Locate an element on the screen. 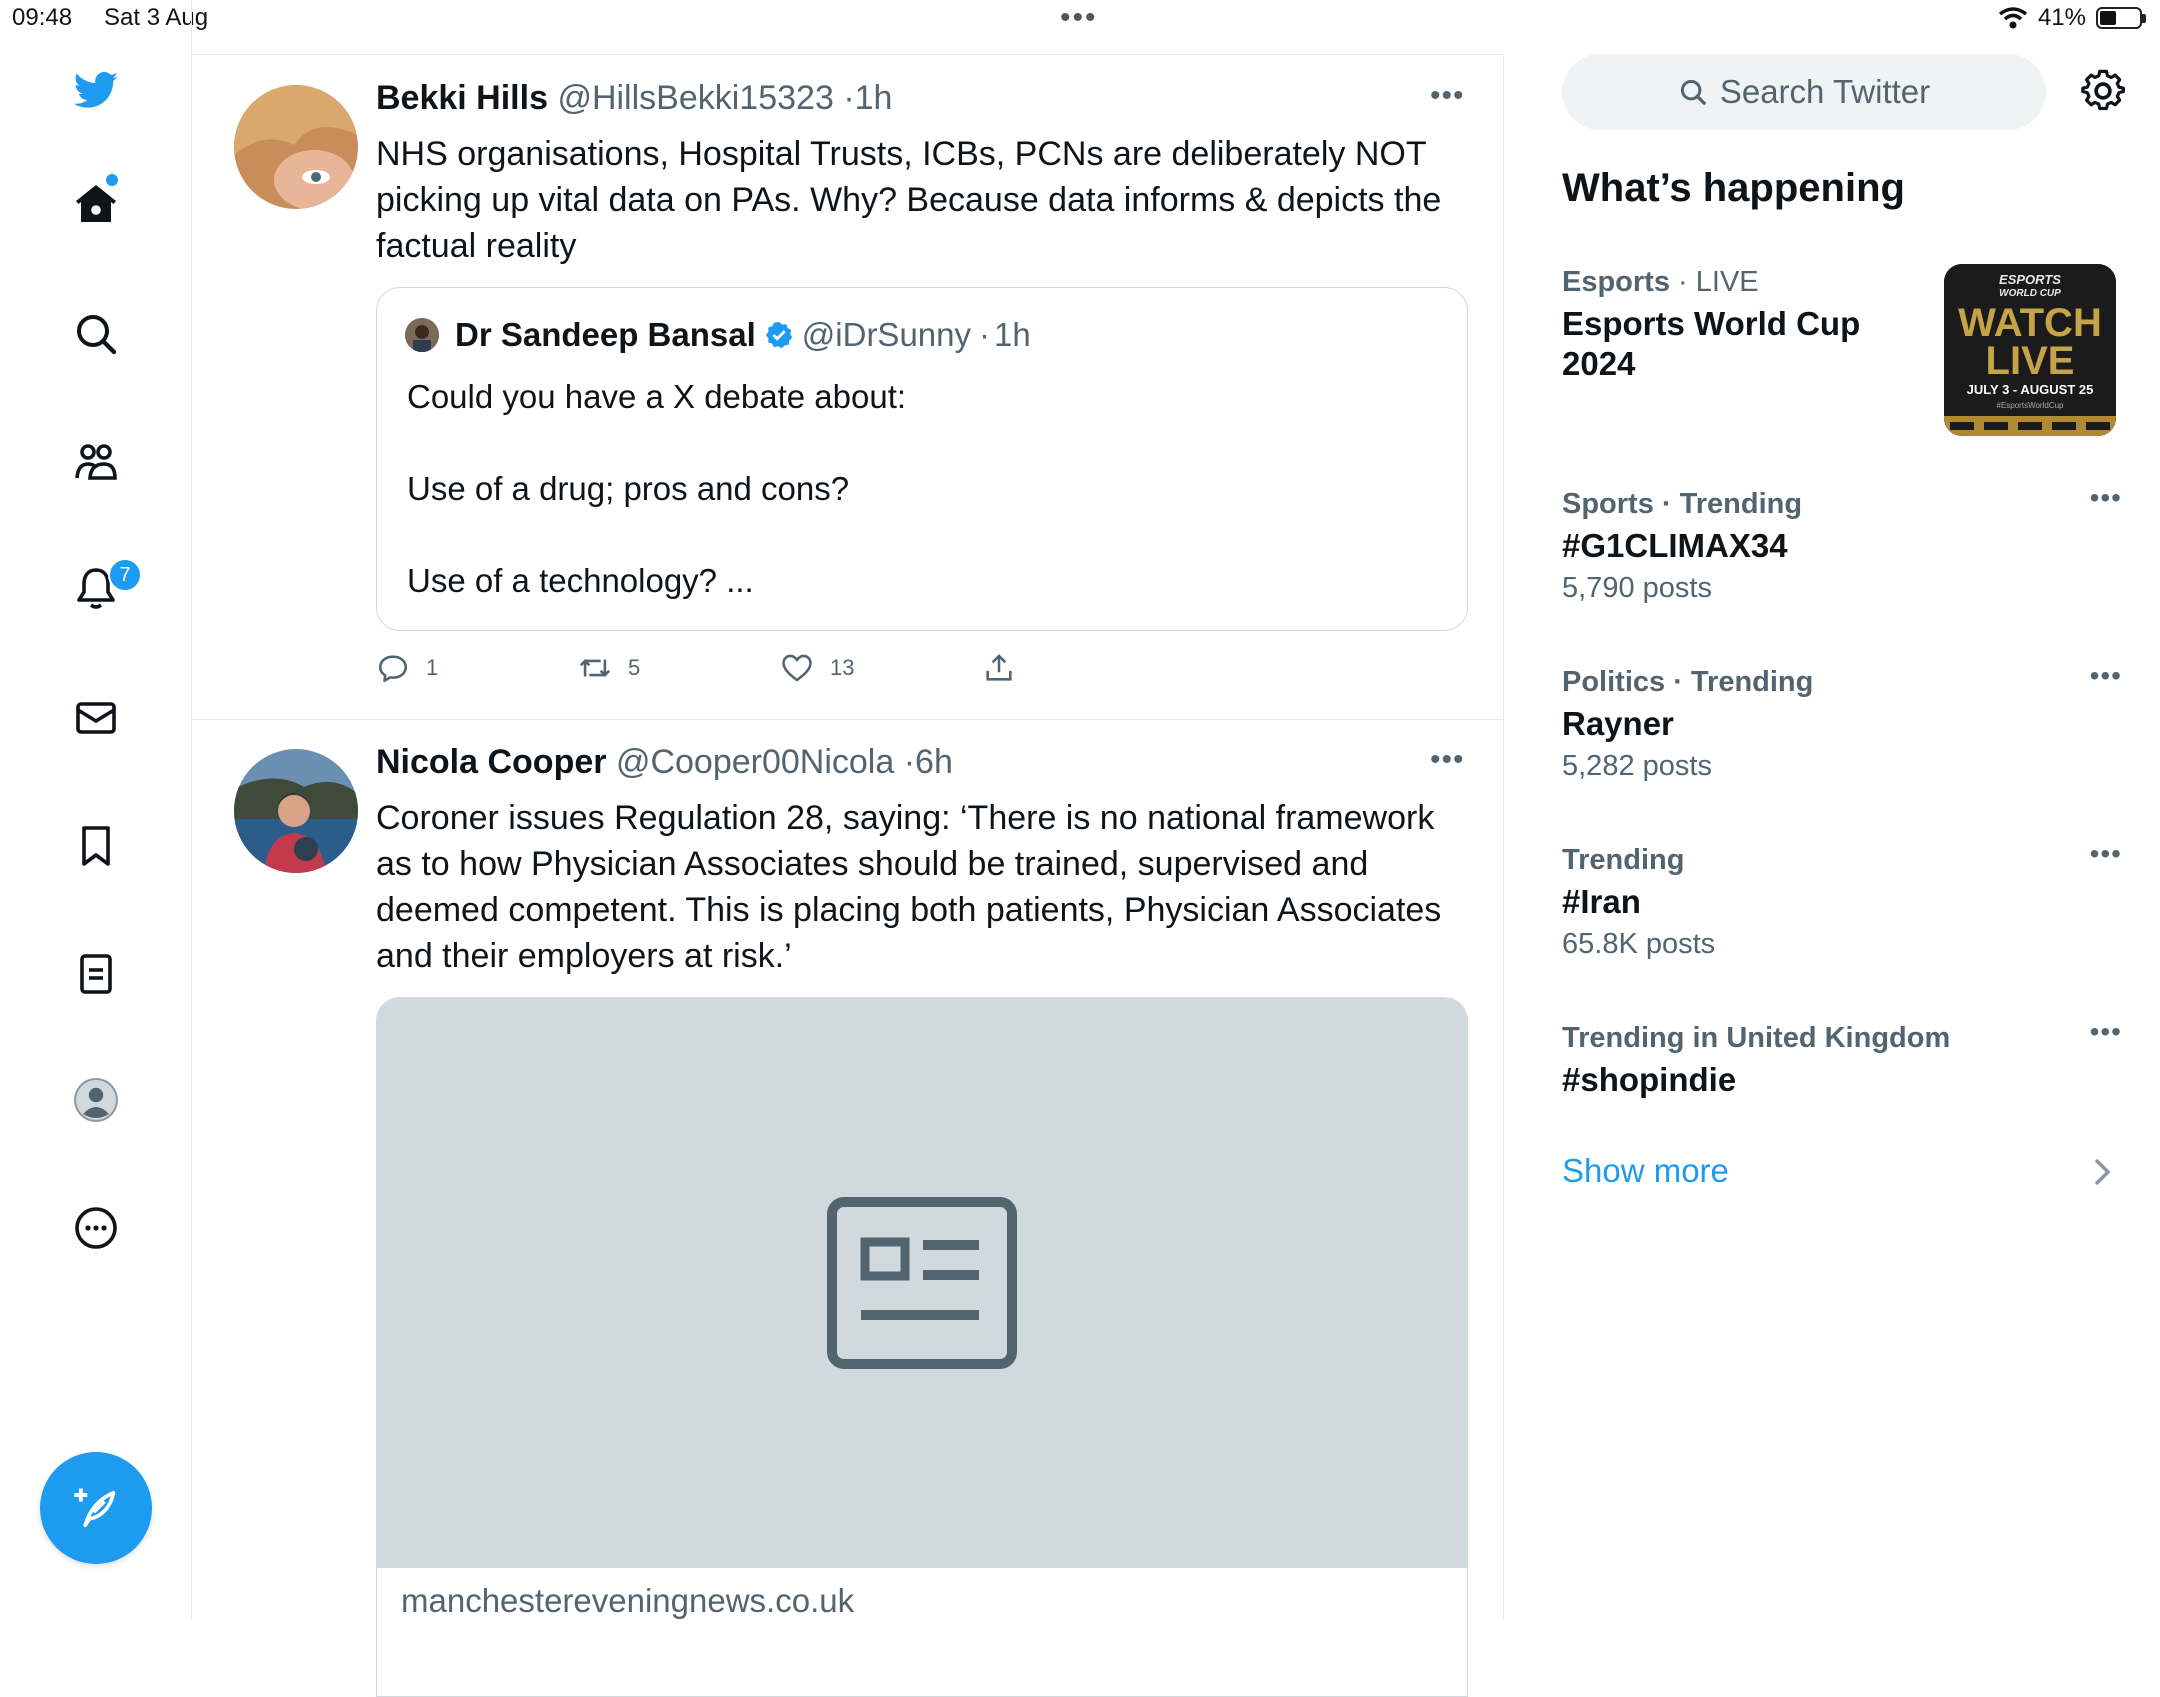  trend-name: Esports World Cup 2024 is located at coordinates (1711, 343).